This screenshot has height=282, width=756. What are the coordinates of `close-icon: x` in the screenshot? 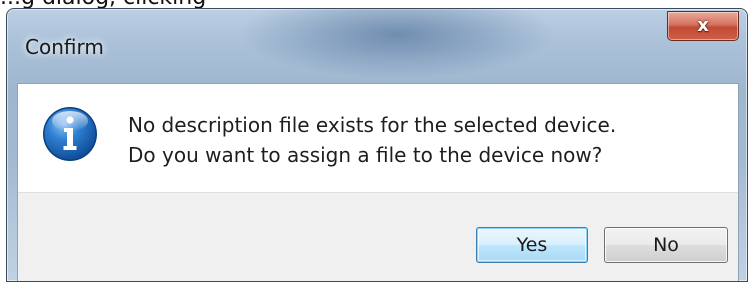 It's located at (703, 25).